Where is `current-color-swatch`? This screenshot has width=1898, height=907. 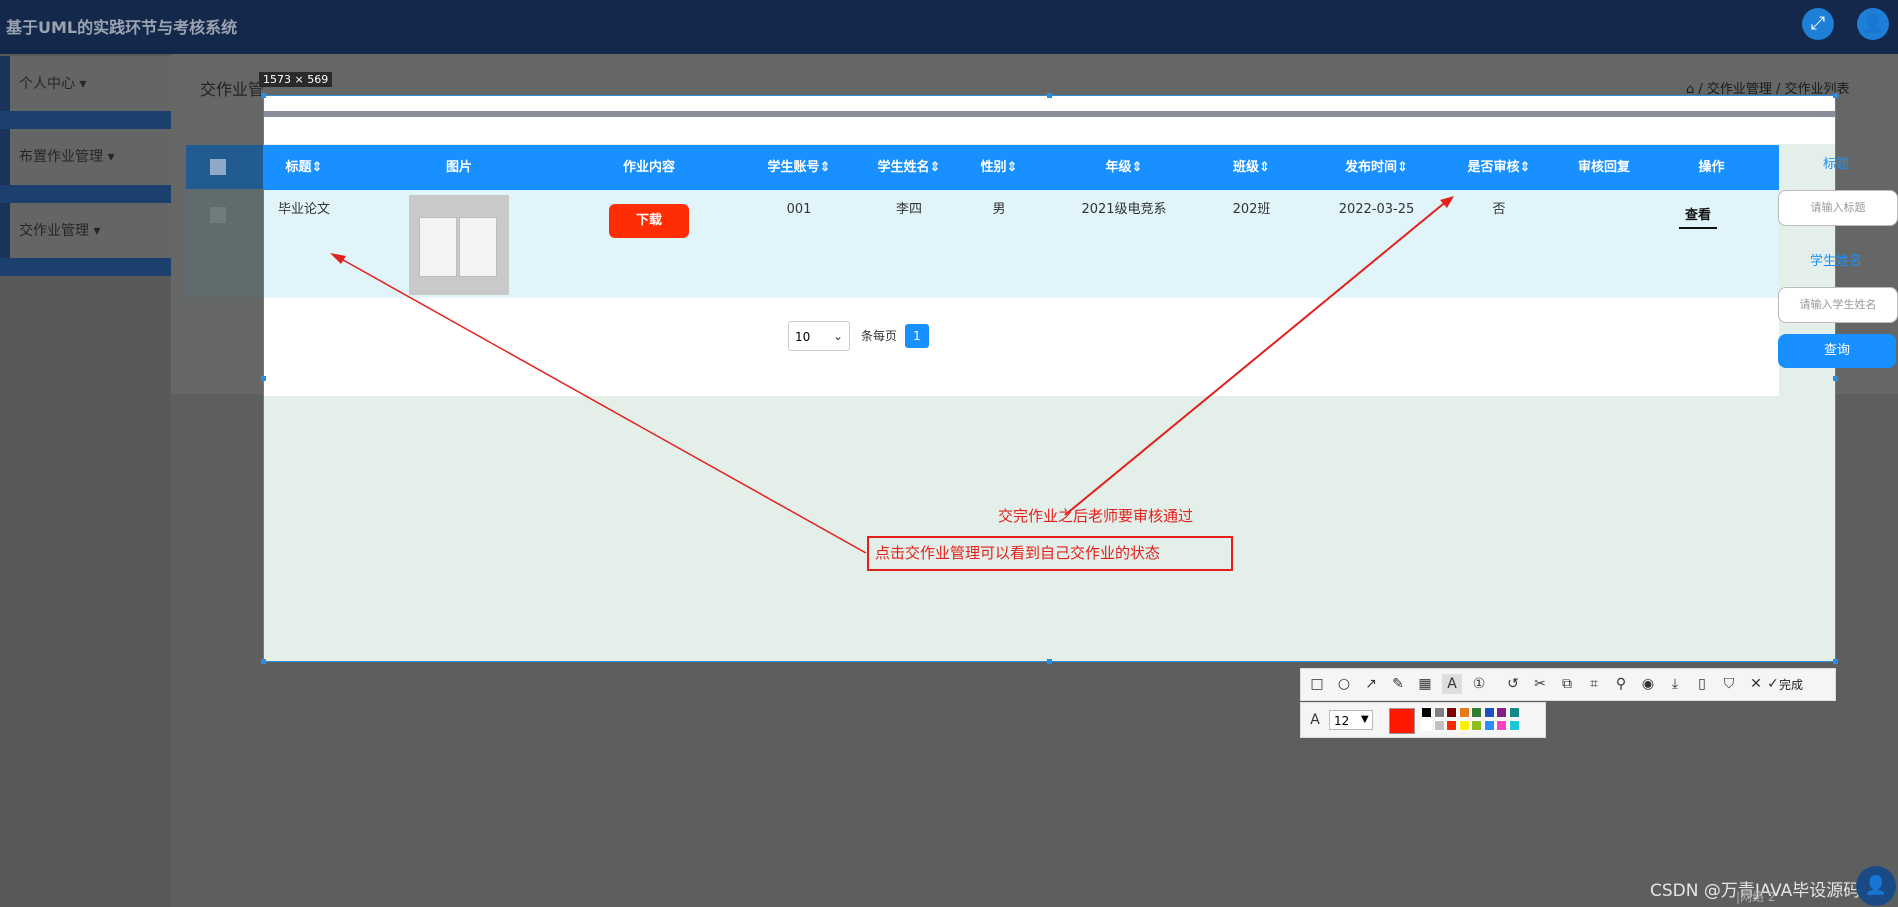
current-color-swatch is located at coordinates (1402, 721).